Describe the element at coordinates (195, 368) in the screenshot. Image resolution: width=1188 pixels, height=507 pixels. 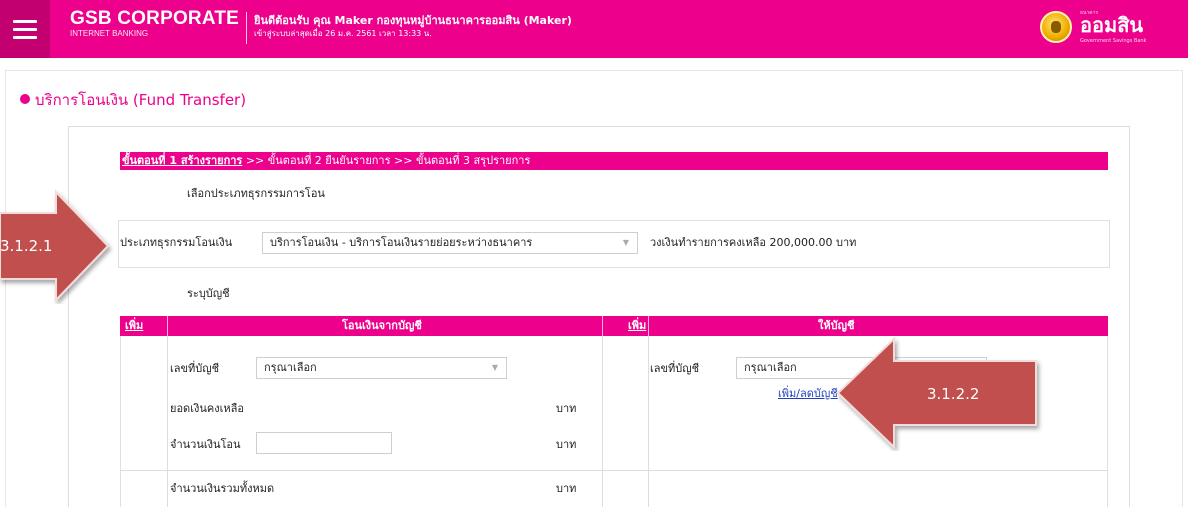
I see `from-account-no-label: เลขที่บัญชี` at that location.